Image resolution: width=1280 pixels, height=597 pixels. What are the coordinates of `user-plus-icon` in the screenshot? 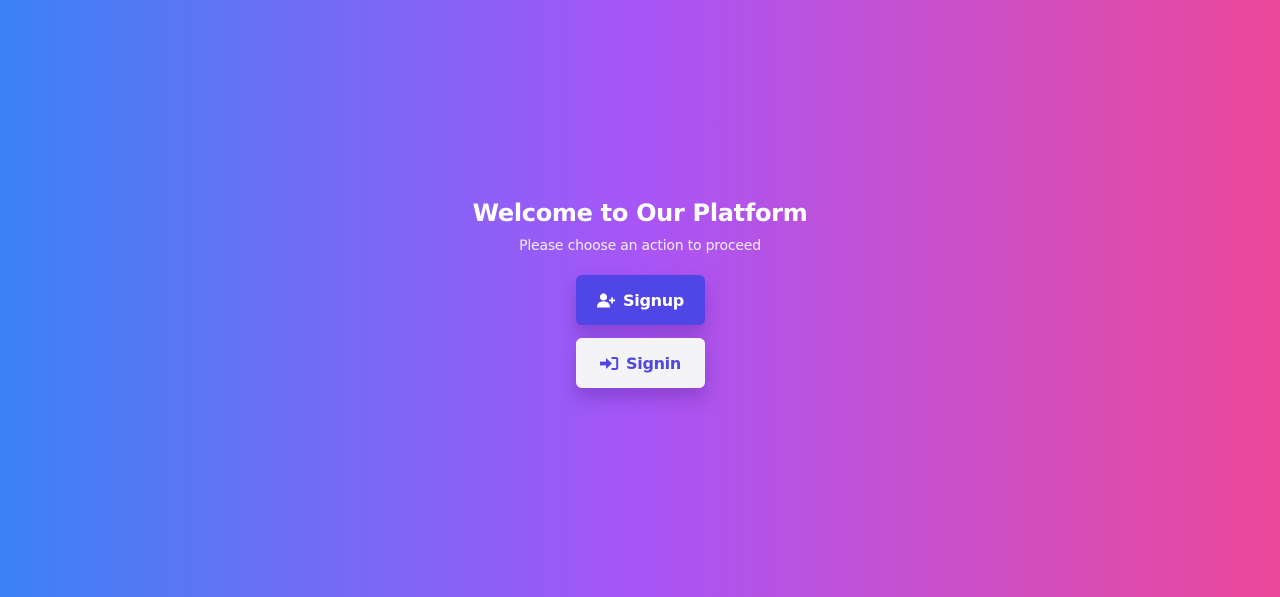 It's located at (606, 300).